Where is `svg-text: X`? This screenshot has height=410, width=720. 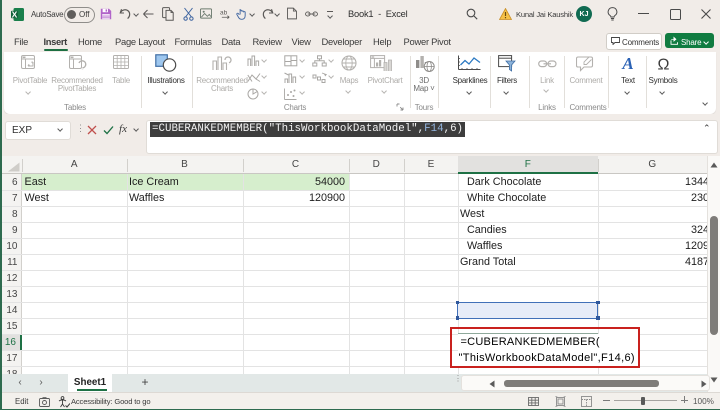
svg-text: X is located at coordinates (15, 15).